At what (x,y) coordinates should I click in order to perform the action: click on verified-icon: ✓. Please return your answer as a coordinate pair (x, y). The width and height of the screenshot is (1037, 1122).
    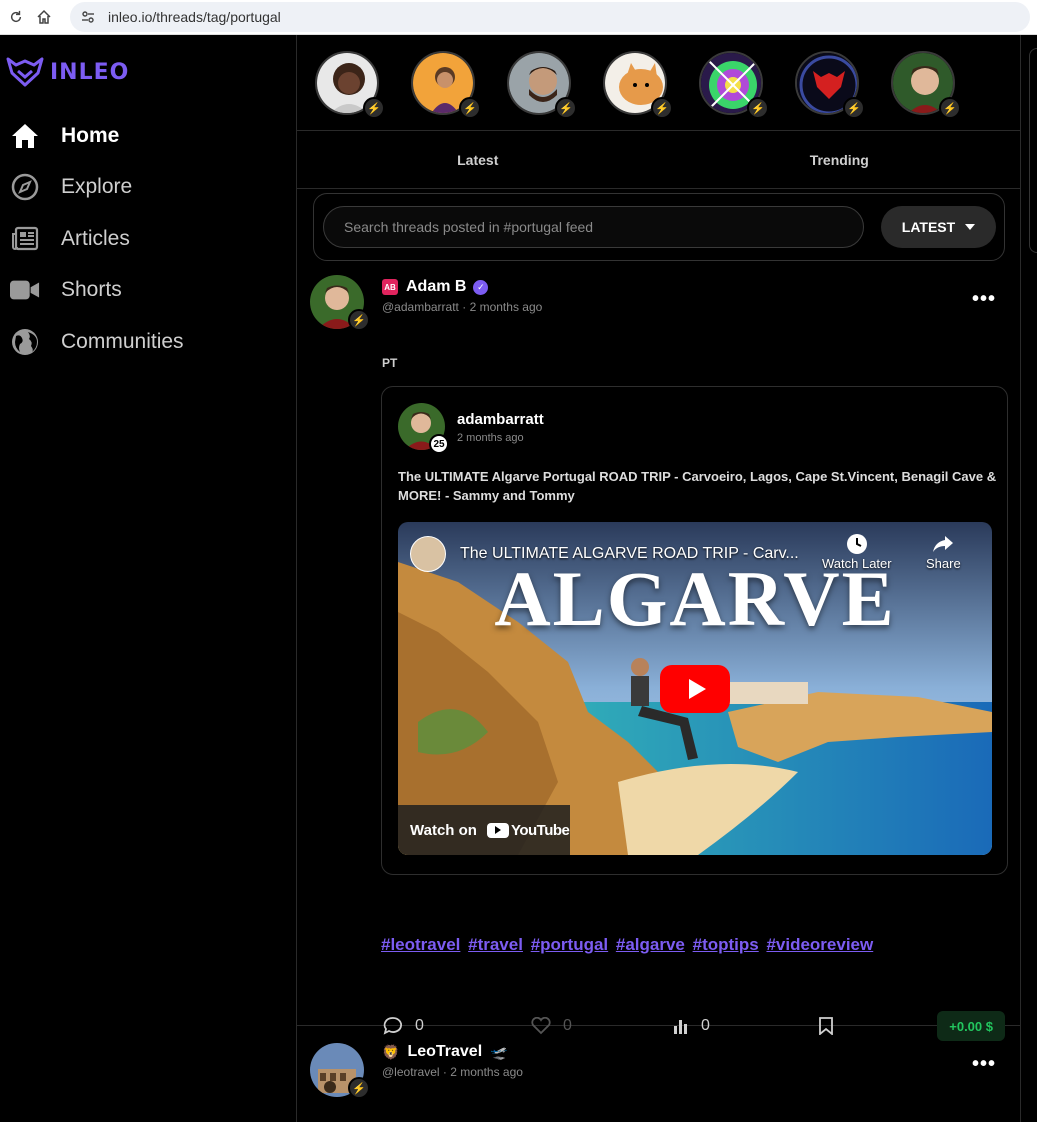
    Looking at the image, I should click on (481, 287).